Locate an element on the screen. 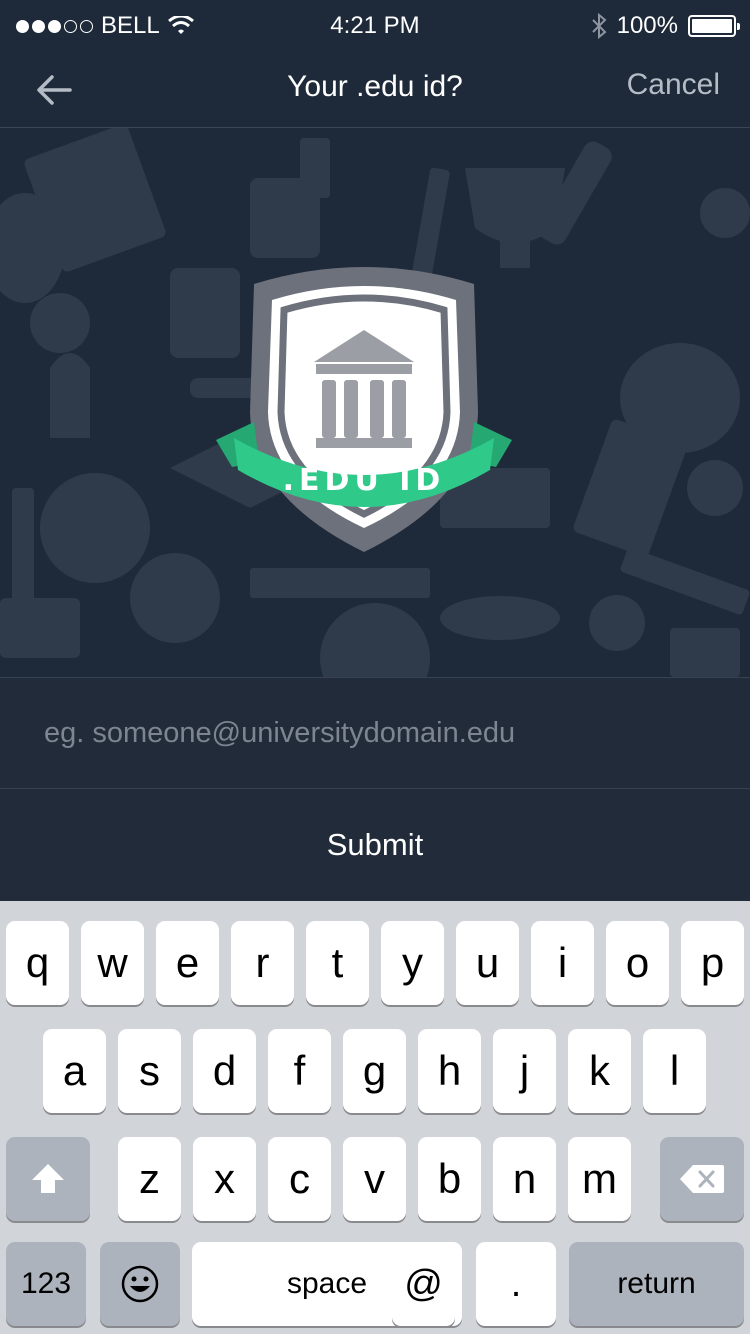  emoji-smiley-icon is located at coordinates (140, 1284).